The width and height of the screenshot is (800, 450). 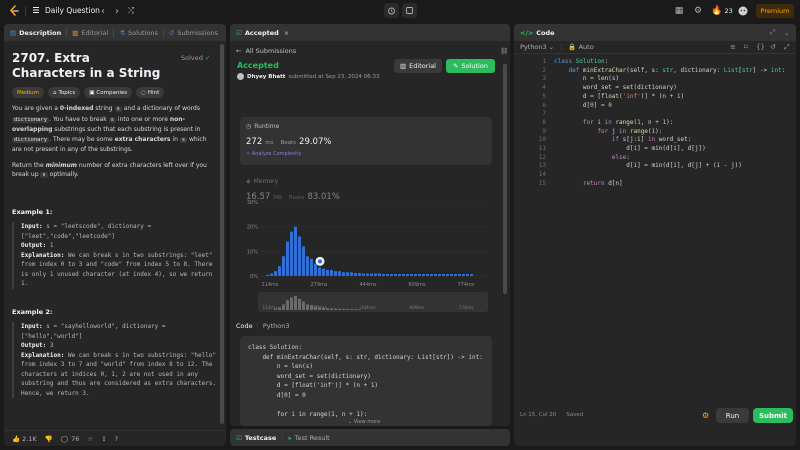 What do you see at coordinates (368, 308) in the screenshot?
I see `overview-tick-label: 444ms` at bounding box center [368, 308].